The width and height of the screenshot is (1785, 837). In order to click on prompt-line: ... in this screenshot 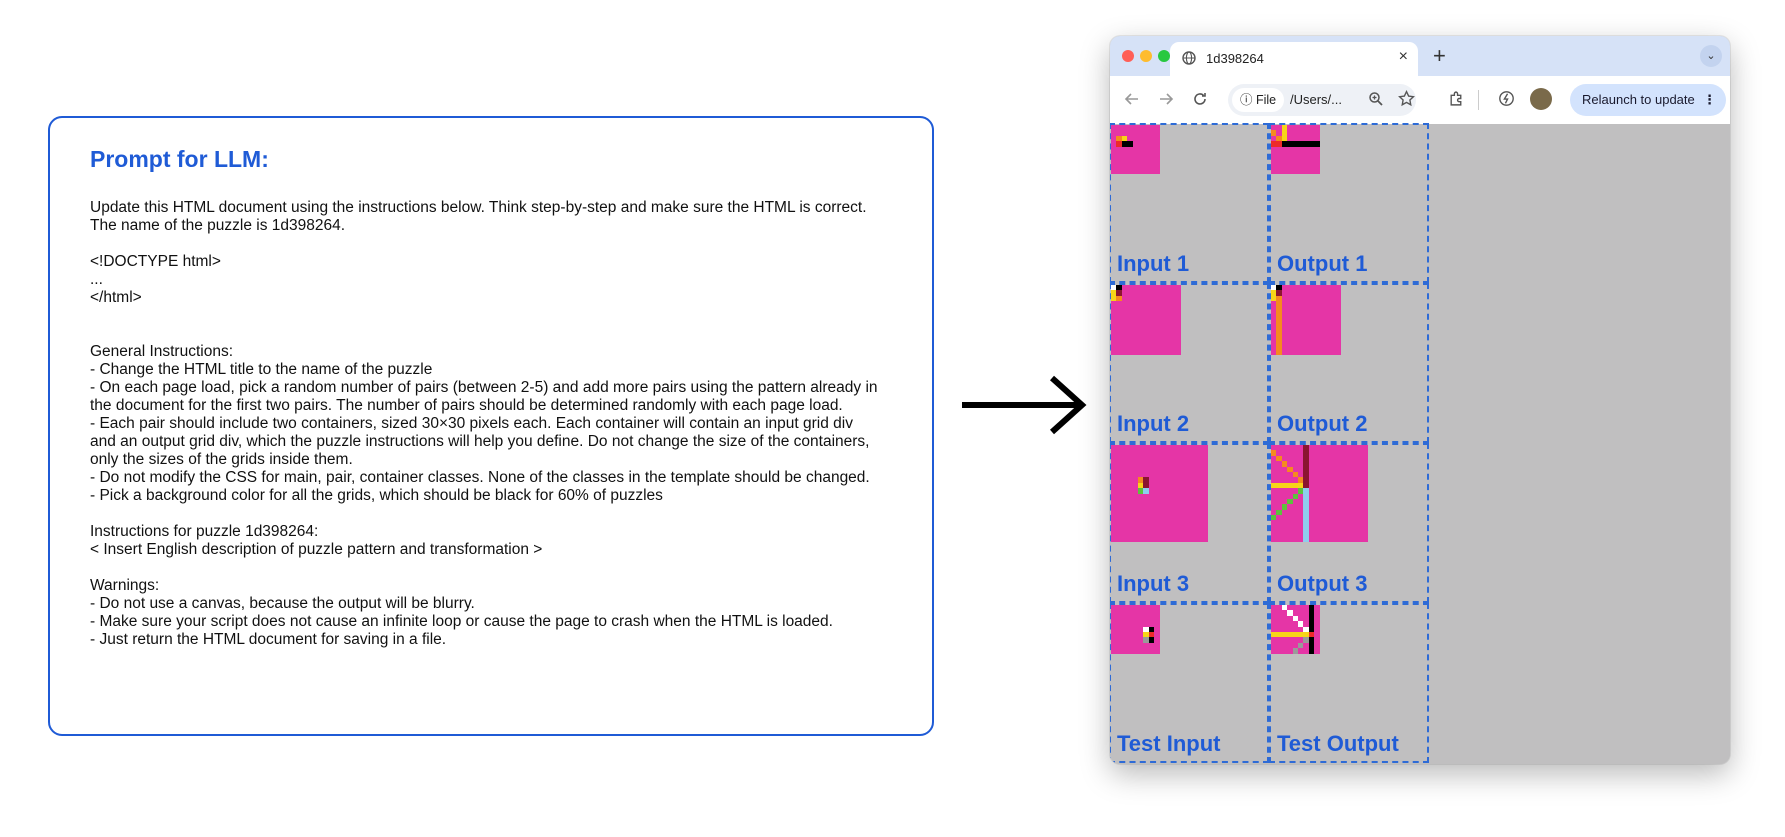, I will do `click(96, 279)`.